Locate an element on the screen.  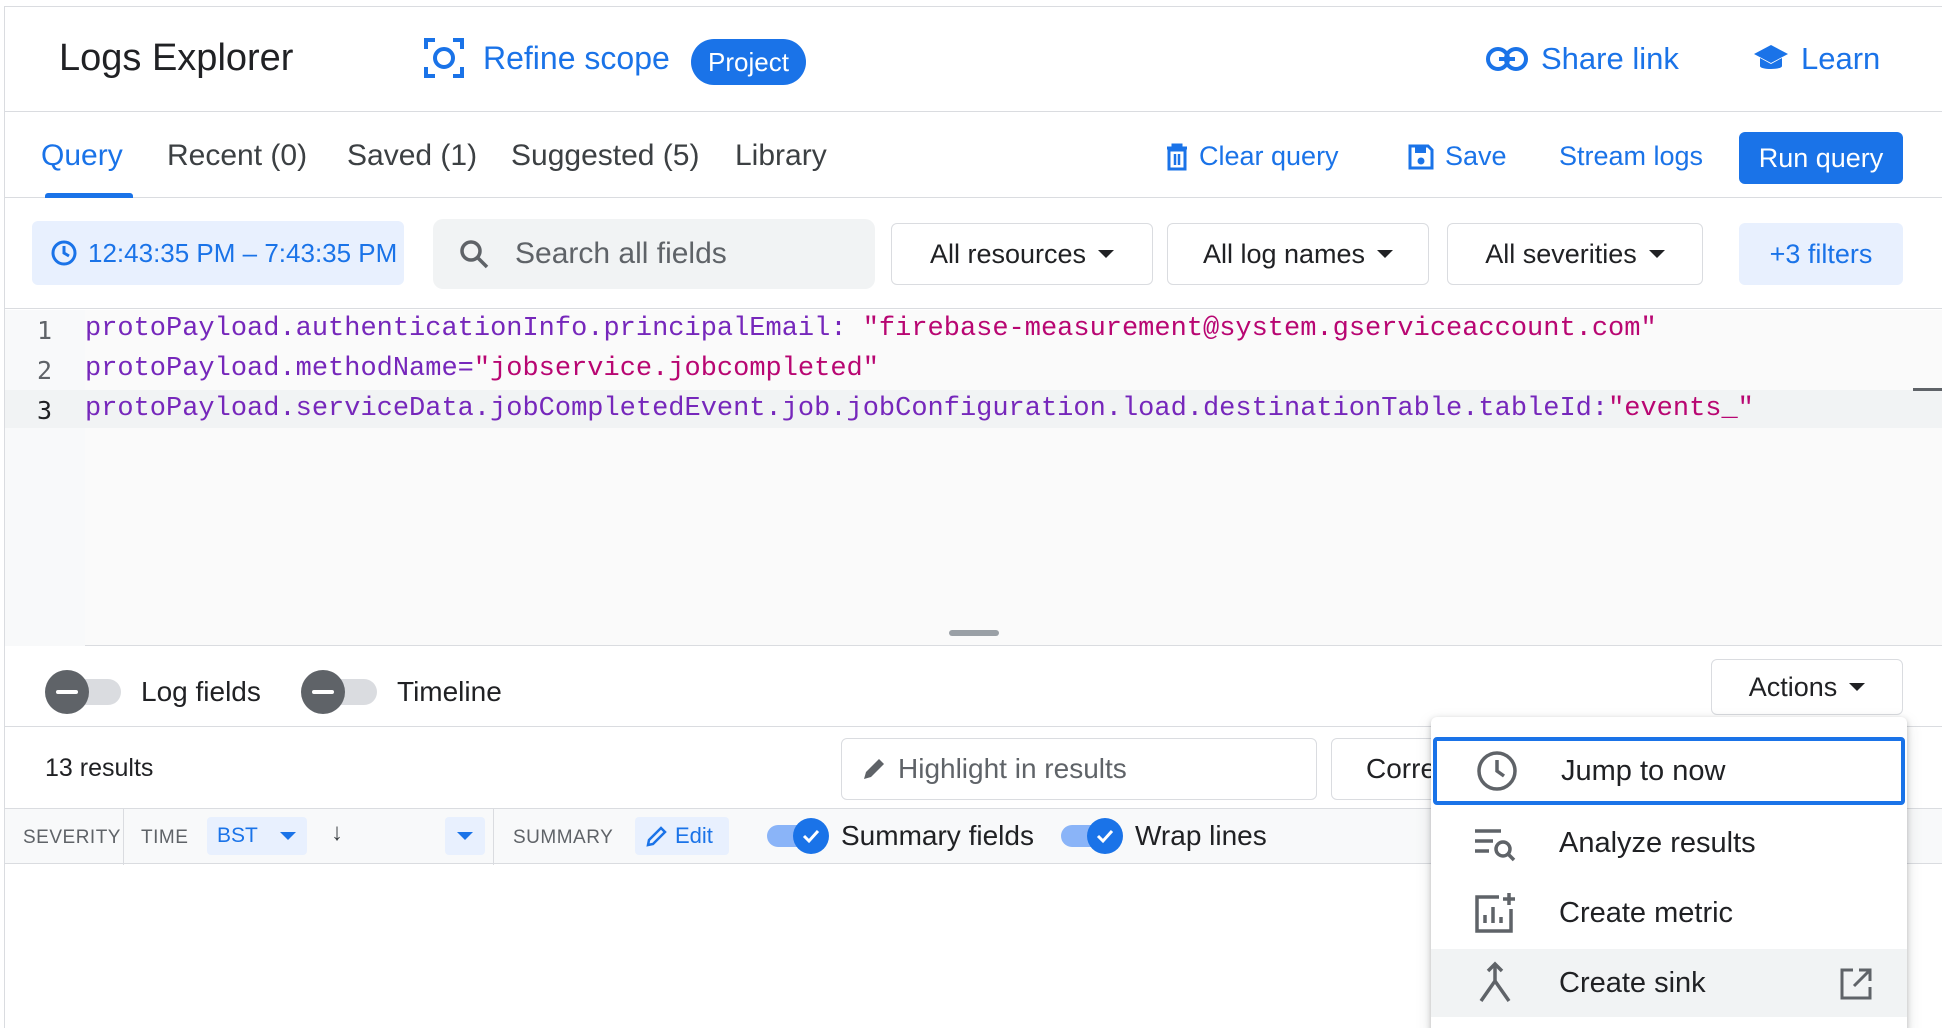
time-format-dropdown is located at coordinates (465, 836).